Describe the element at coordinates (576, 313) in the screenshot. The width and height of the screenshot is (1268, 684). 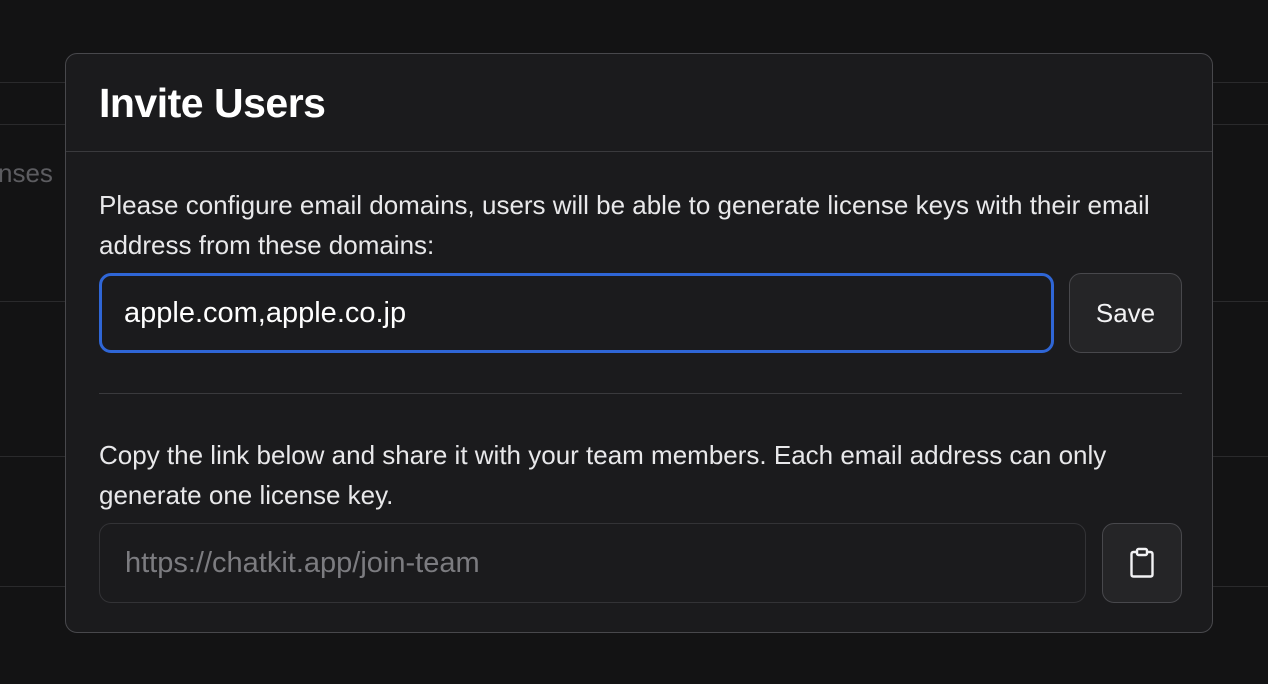
I see `email-domains-input` at that location.